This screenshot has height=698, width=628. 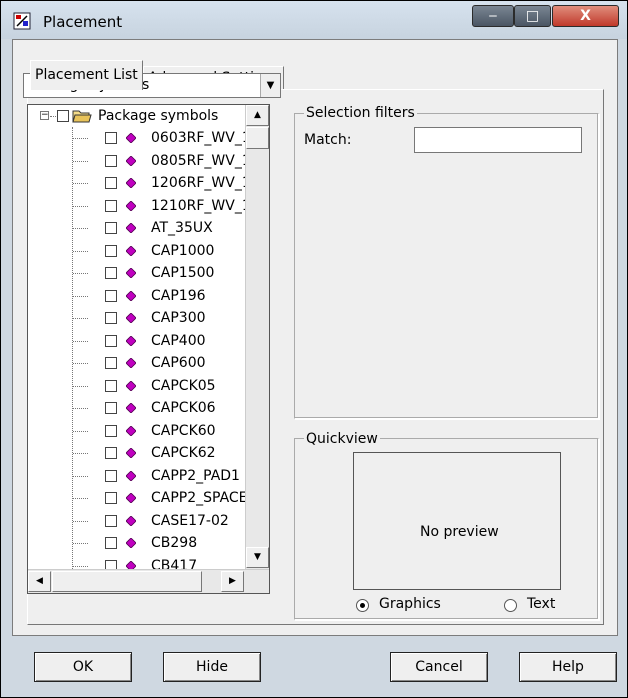 I want to click on graphics-radio, so click(x=362, y=605).